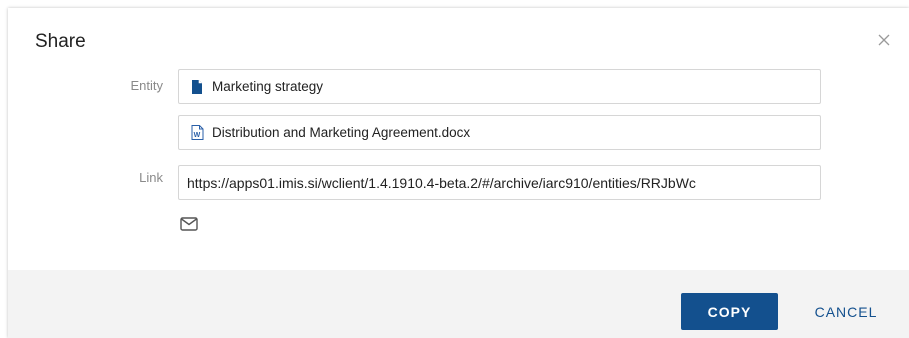 The height and width of the screenshot is (338, 909). Describe the element at coordinates (846, 311) in the screenshot. I see `cancel-button: CANCEL` at that location.